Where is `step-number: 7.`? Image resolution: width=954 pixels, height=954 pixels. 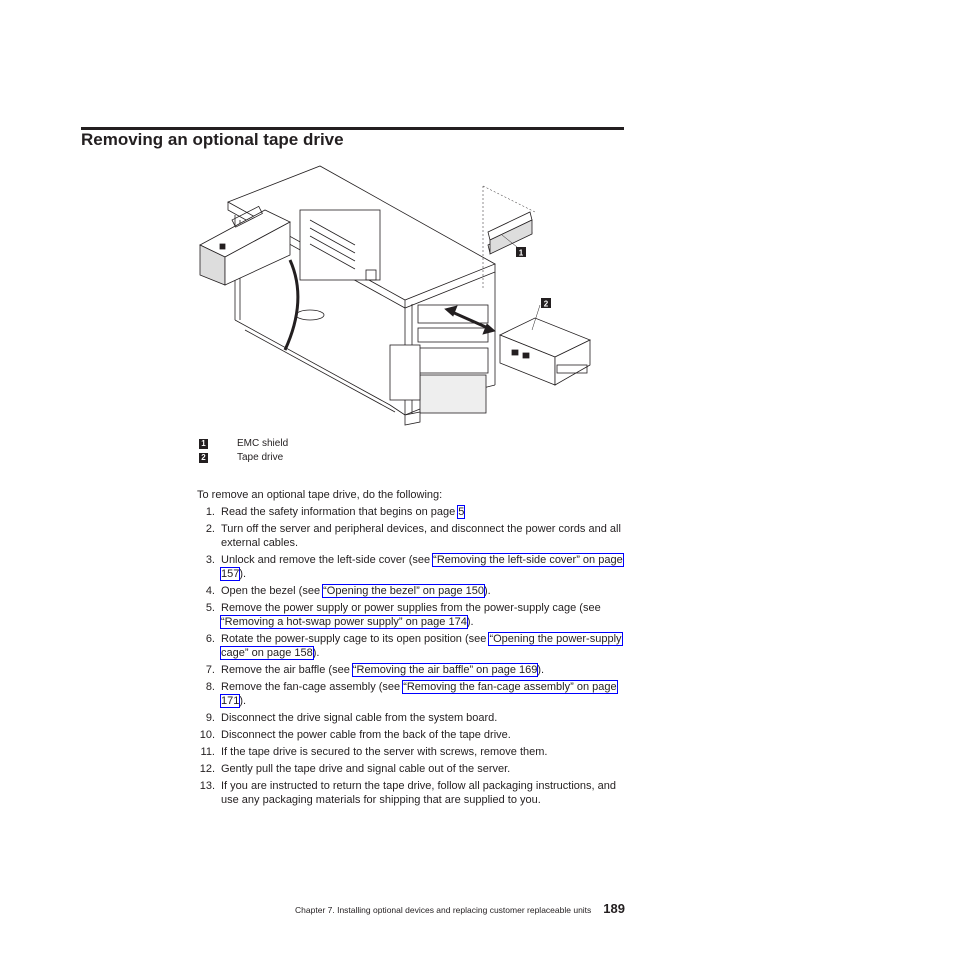
step-number: 7. is located at coordinates (210, 670).